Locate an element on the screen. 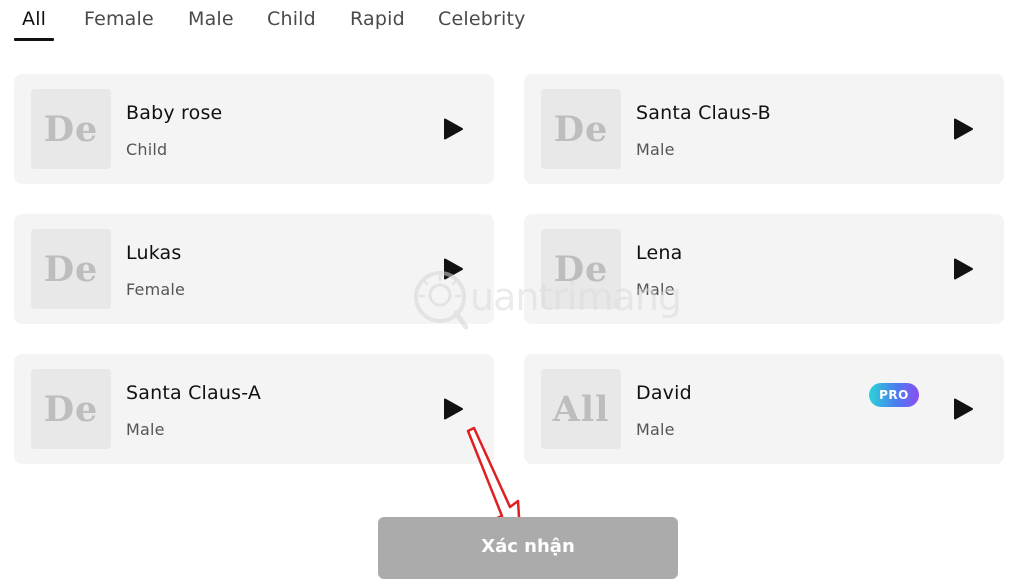 The image size is (1032, 579). tab-male: Male is located at coordinates (211, 19).